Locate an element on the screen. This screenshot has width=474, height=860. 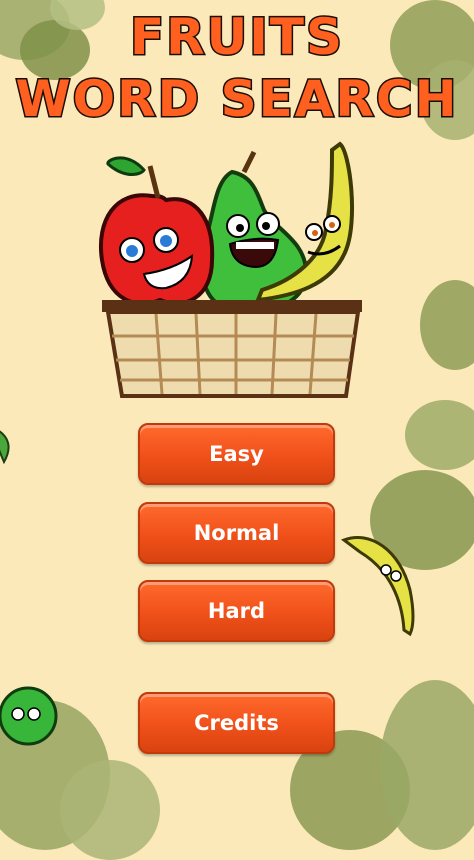
easy-button: Easy is located at coordinates (236, 454).